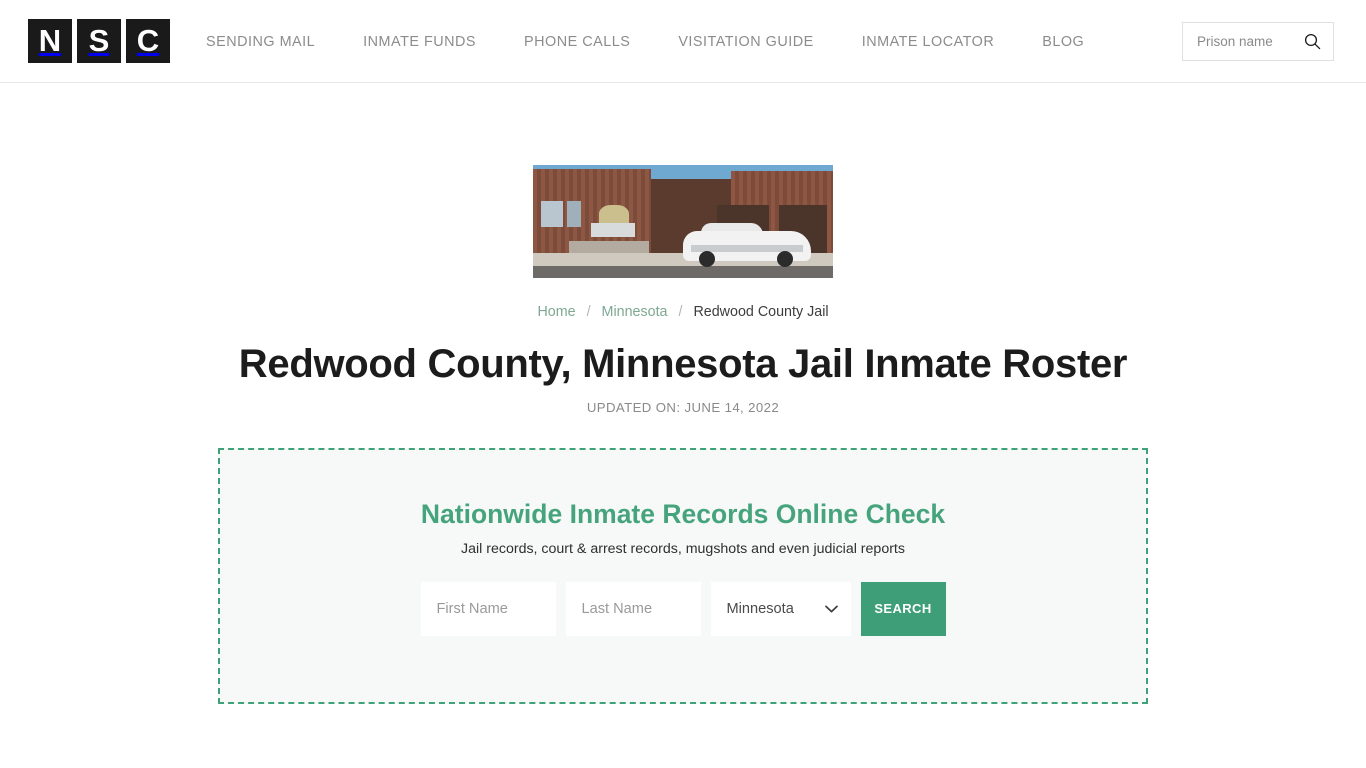  What do you see at coordinates (745, 42) in the screenshot?
I see `nav-item-visitation-guide: VISITATION GUIDE` at bounding box center [745, 42].